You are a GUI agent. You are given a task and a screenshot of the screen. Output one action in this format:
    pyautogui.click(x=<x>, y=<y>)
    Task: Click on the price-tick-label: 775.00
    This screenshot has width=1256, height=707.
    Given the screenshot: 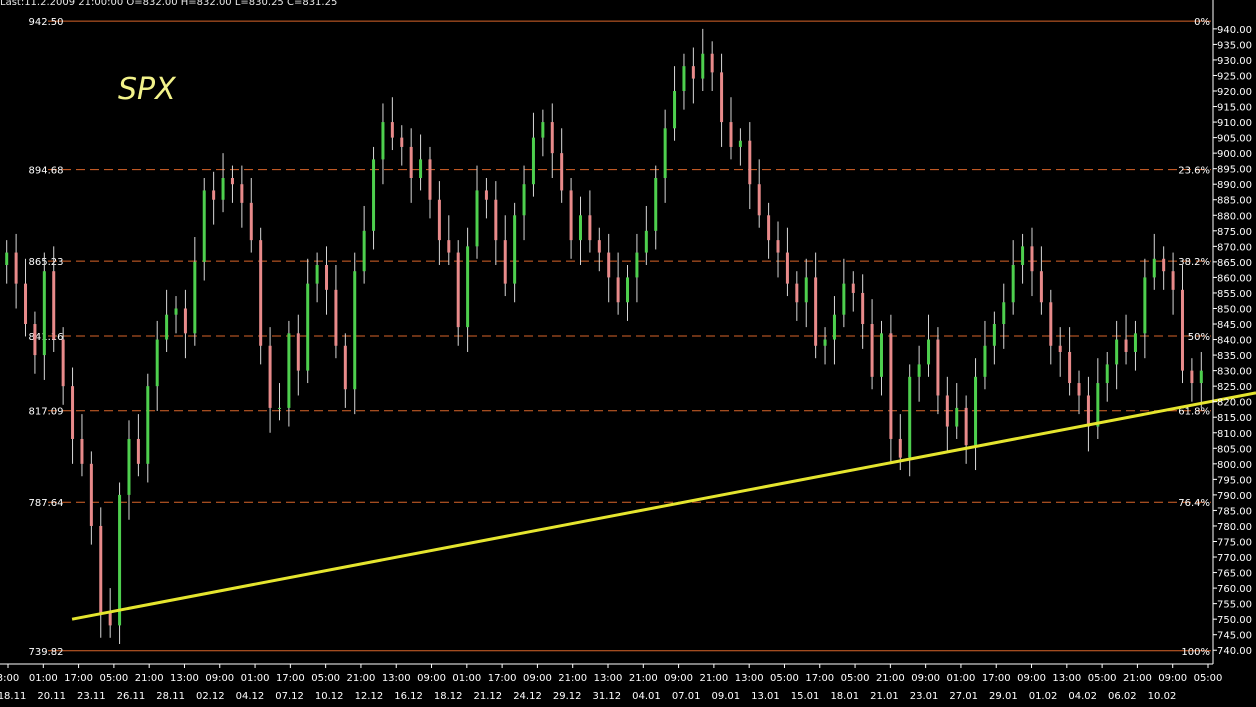 What is the action you would take?
    pyautogui.click(x=1234, y=542)
    